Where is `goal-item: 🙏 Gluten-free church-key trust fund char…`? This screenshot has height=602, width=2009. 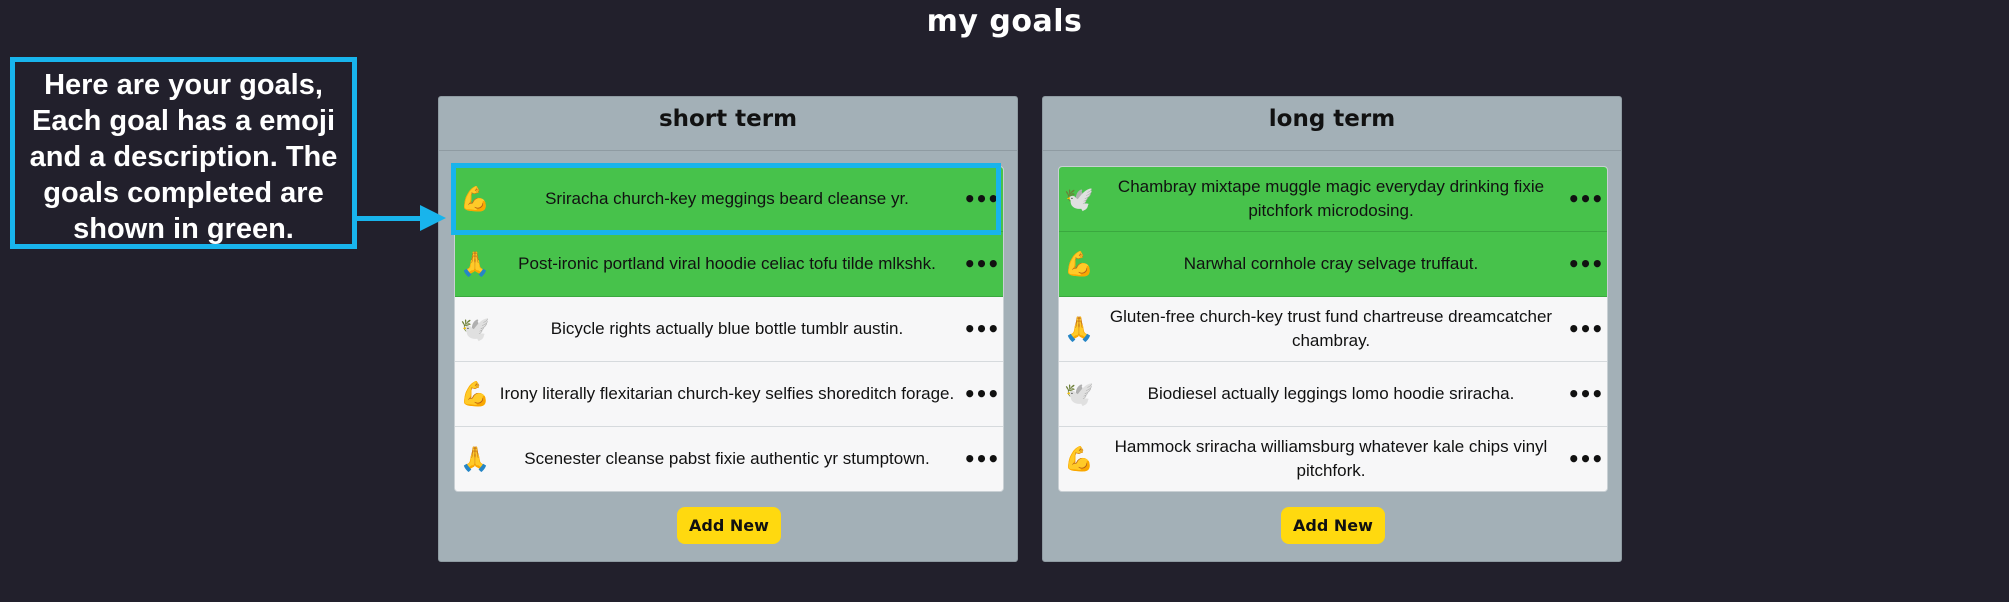
goal-item: 🙏 Gluten-free church-key trust fund char… is located at coordinates (1333, 329).